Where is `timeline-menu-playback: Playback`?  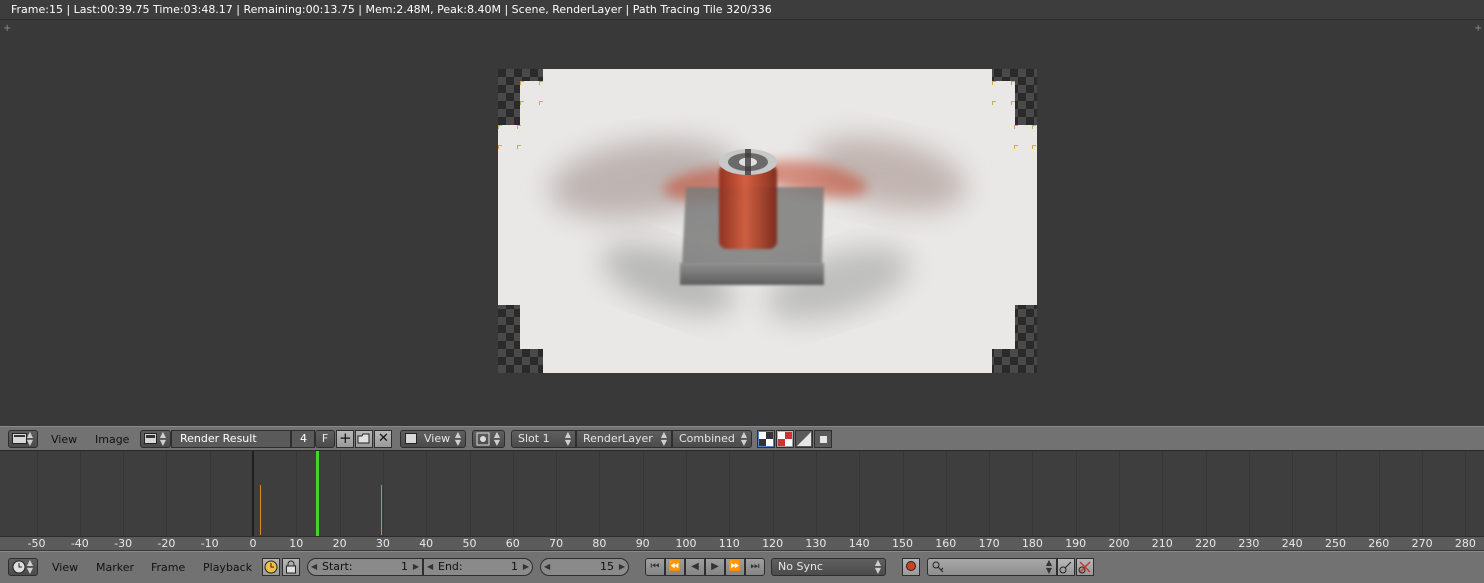
timeline-menu-playback: Playback is located at coordinates (227, 568).